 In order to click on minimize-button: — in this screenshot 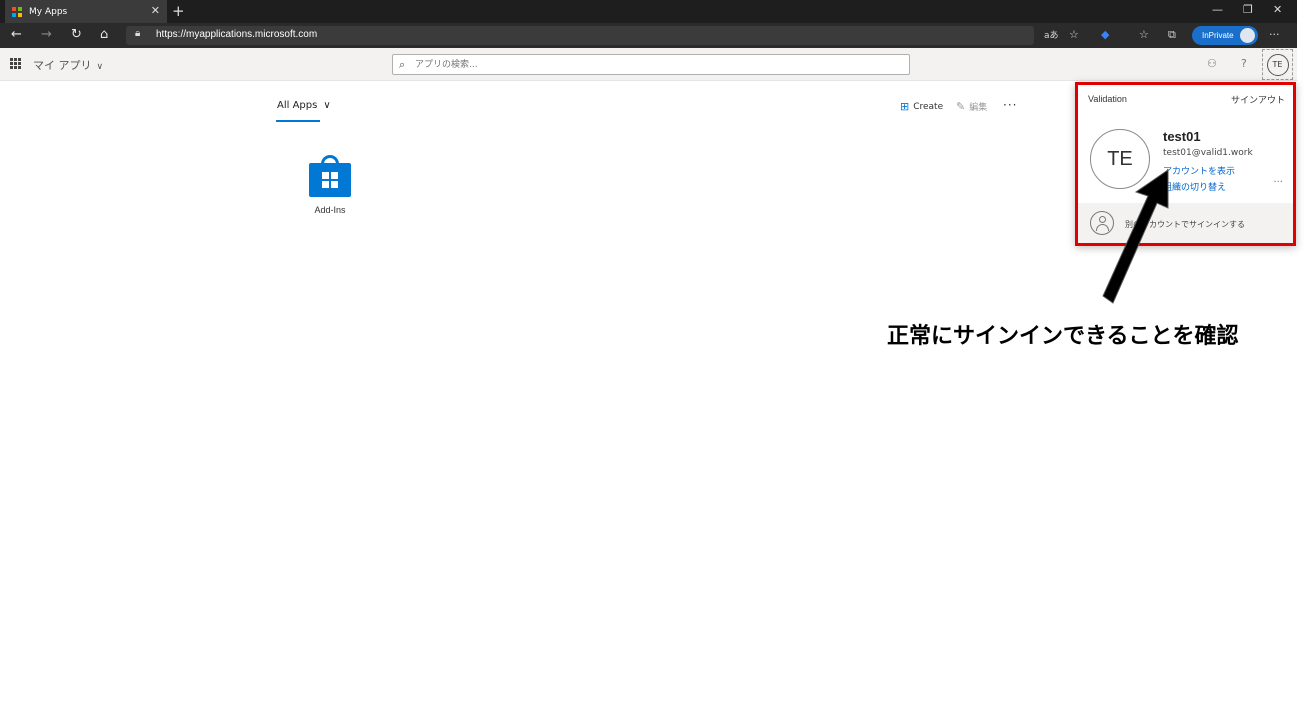, I will do `click(1217, 9)`.